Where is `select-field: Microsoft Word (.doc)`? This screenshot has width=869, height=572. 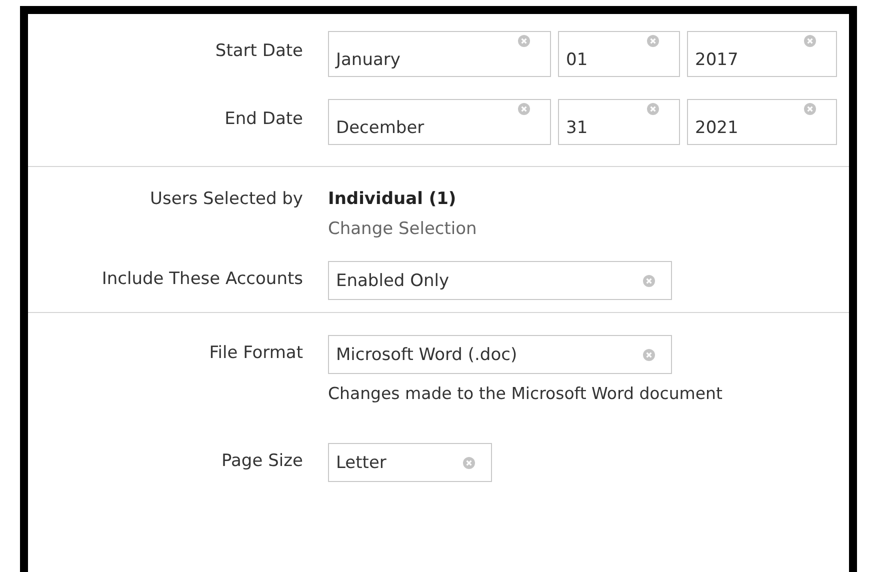
select-field: Microsoft Word (.doc) is located at coordinates (500, 354).